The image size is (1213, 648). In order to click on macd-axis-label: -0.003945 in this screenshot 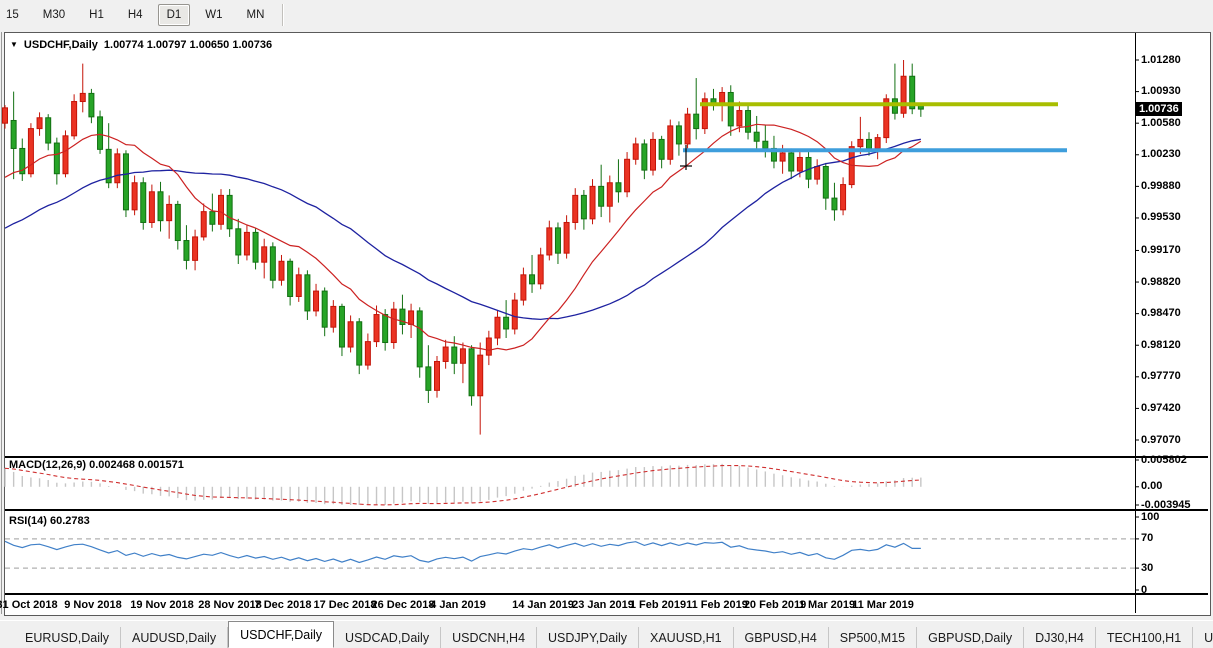, I will do `click(1166, 504)`.